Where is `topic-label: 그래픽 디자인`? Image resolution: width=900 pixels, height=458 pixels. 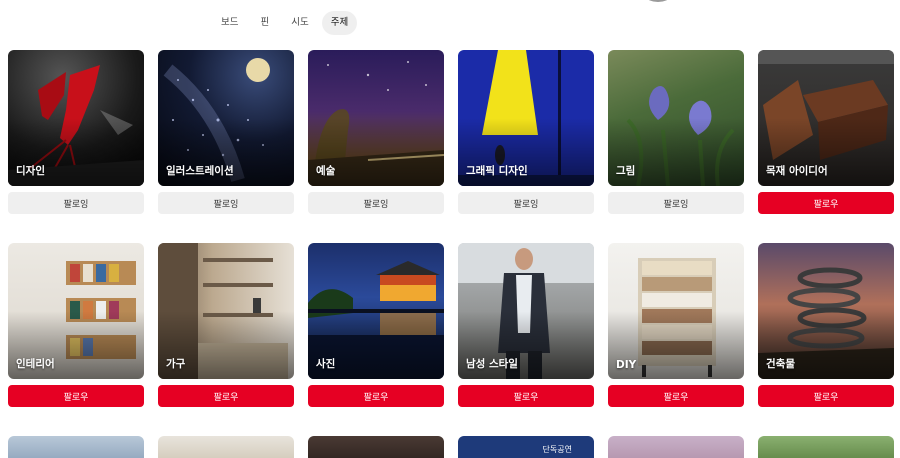 topic-label: 그래픽 디자인 is located at coordinates (497, 171).